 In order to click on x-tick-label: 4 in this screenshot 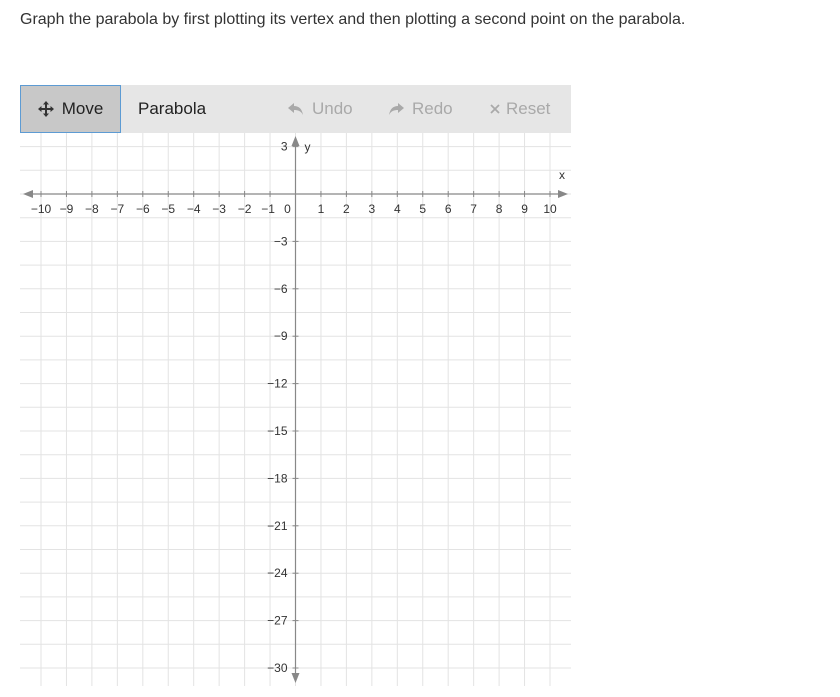, I will do `click(397, 209)`.